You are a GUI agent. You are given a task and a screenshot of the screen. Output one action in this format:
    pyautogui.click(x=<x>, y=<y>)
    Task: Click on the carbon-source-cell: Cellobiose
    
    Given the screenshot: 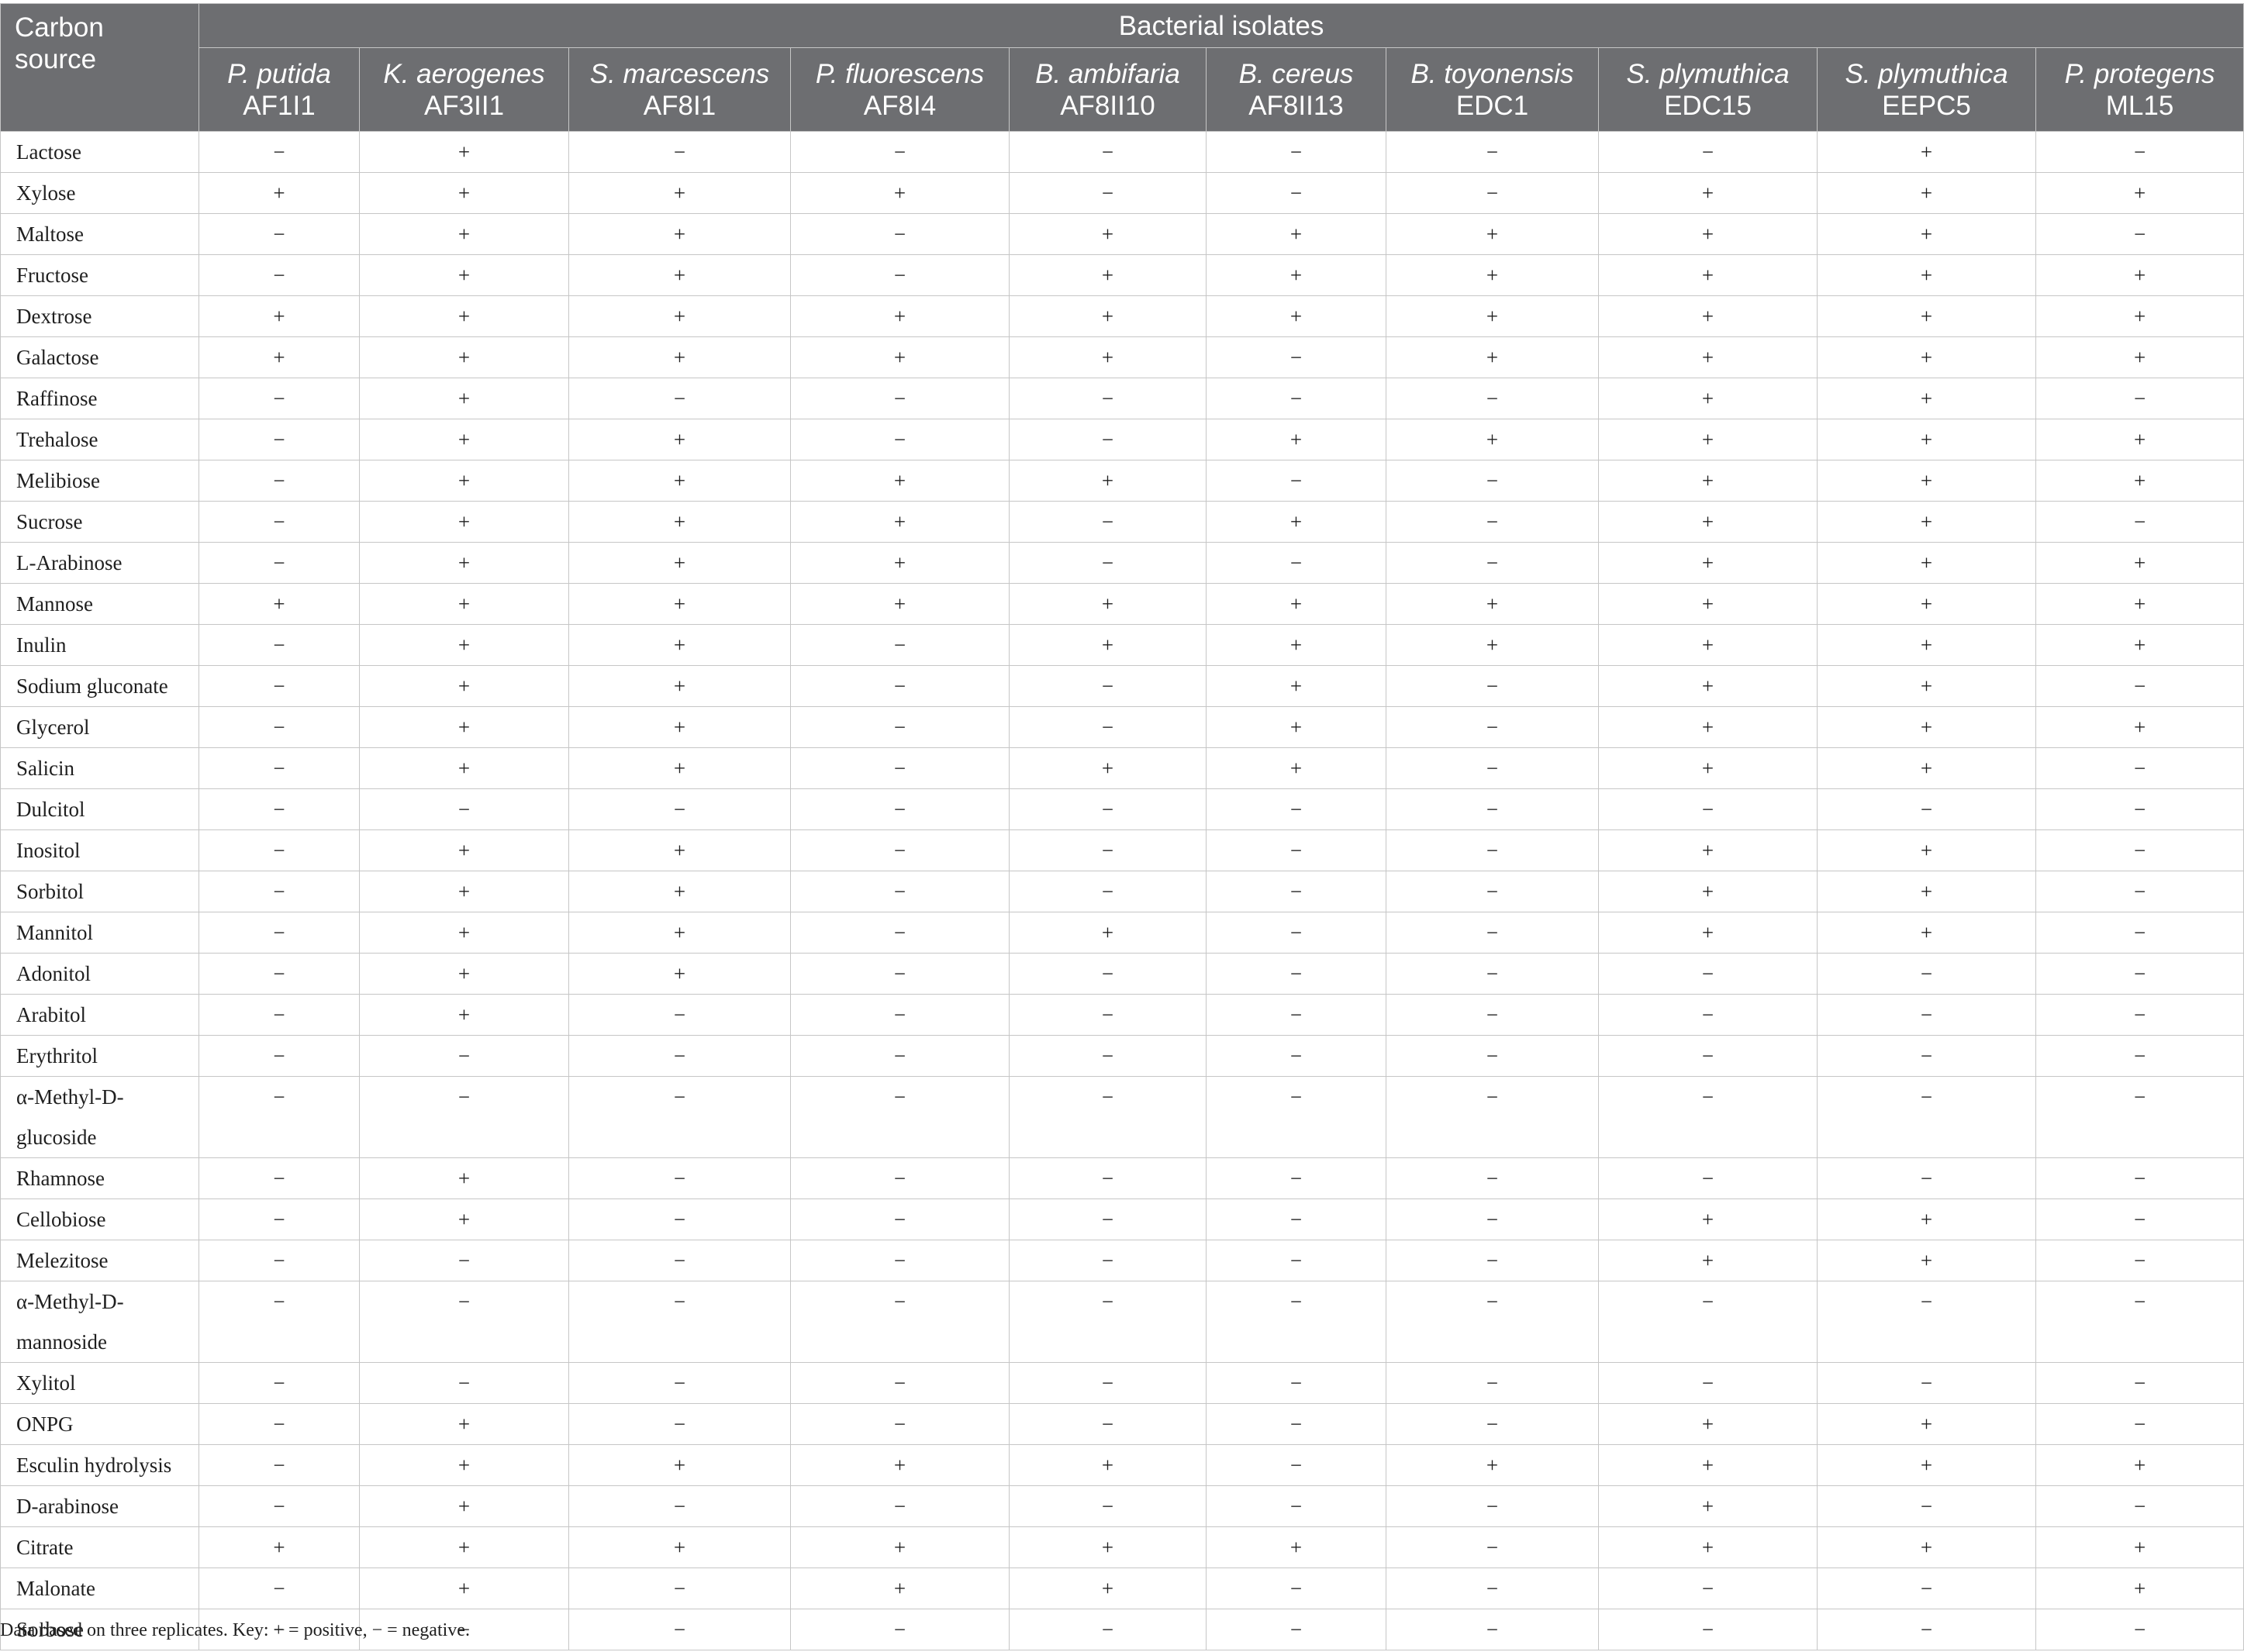 What is the action you would take?
    pyautogui.click(x=99, y=1219)
    